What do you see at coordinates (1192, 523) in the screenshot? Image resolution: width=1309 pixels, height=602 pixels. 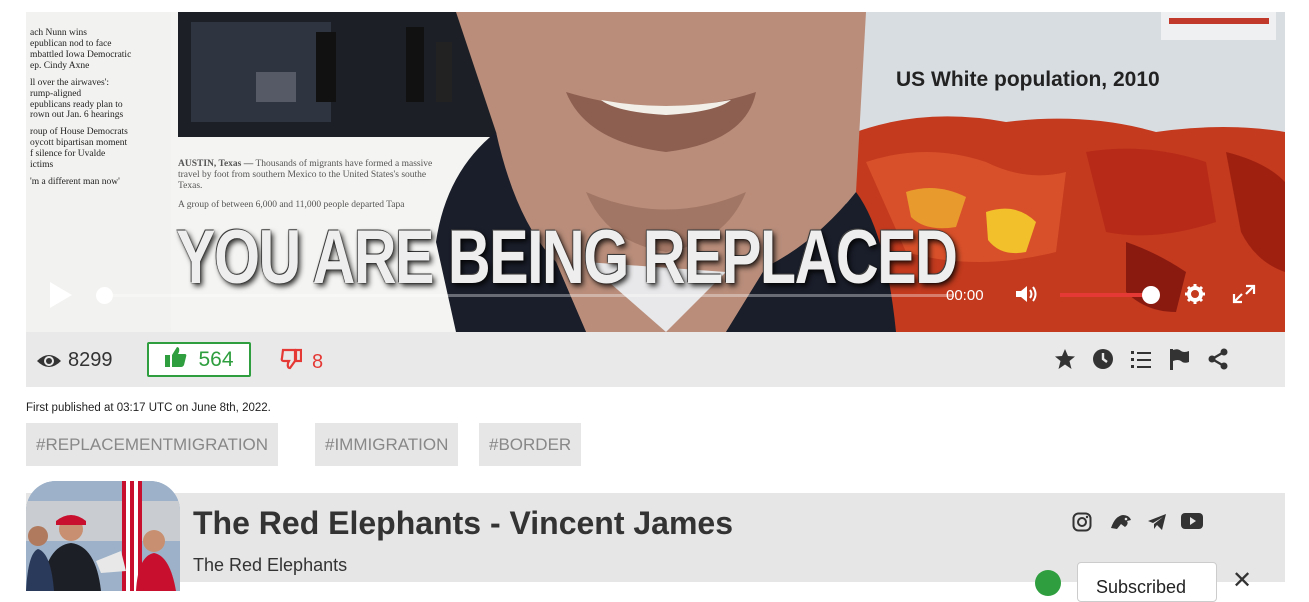 I see `youtube-icon` at bounding box center [1192, 523].